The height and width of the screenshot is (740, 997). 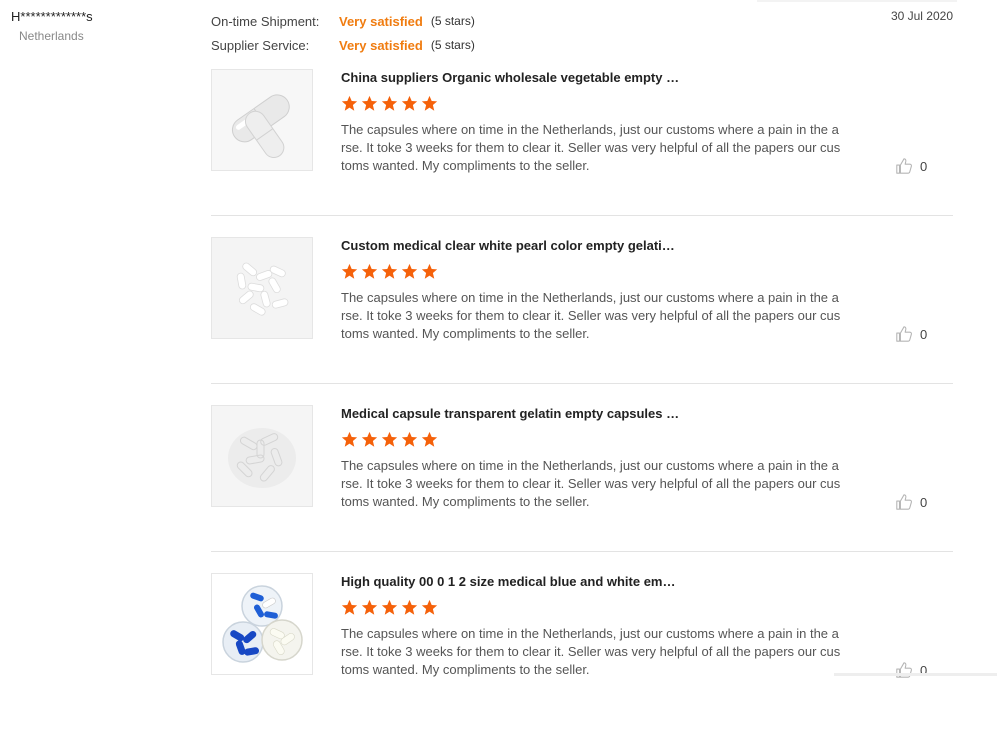 What do you see at coordinates (260, 45) in the screenshot?
I see `rating-label: Supplier Service:` at bounding box center [260, 45].